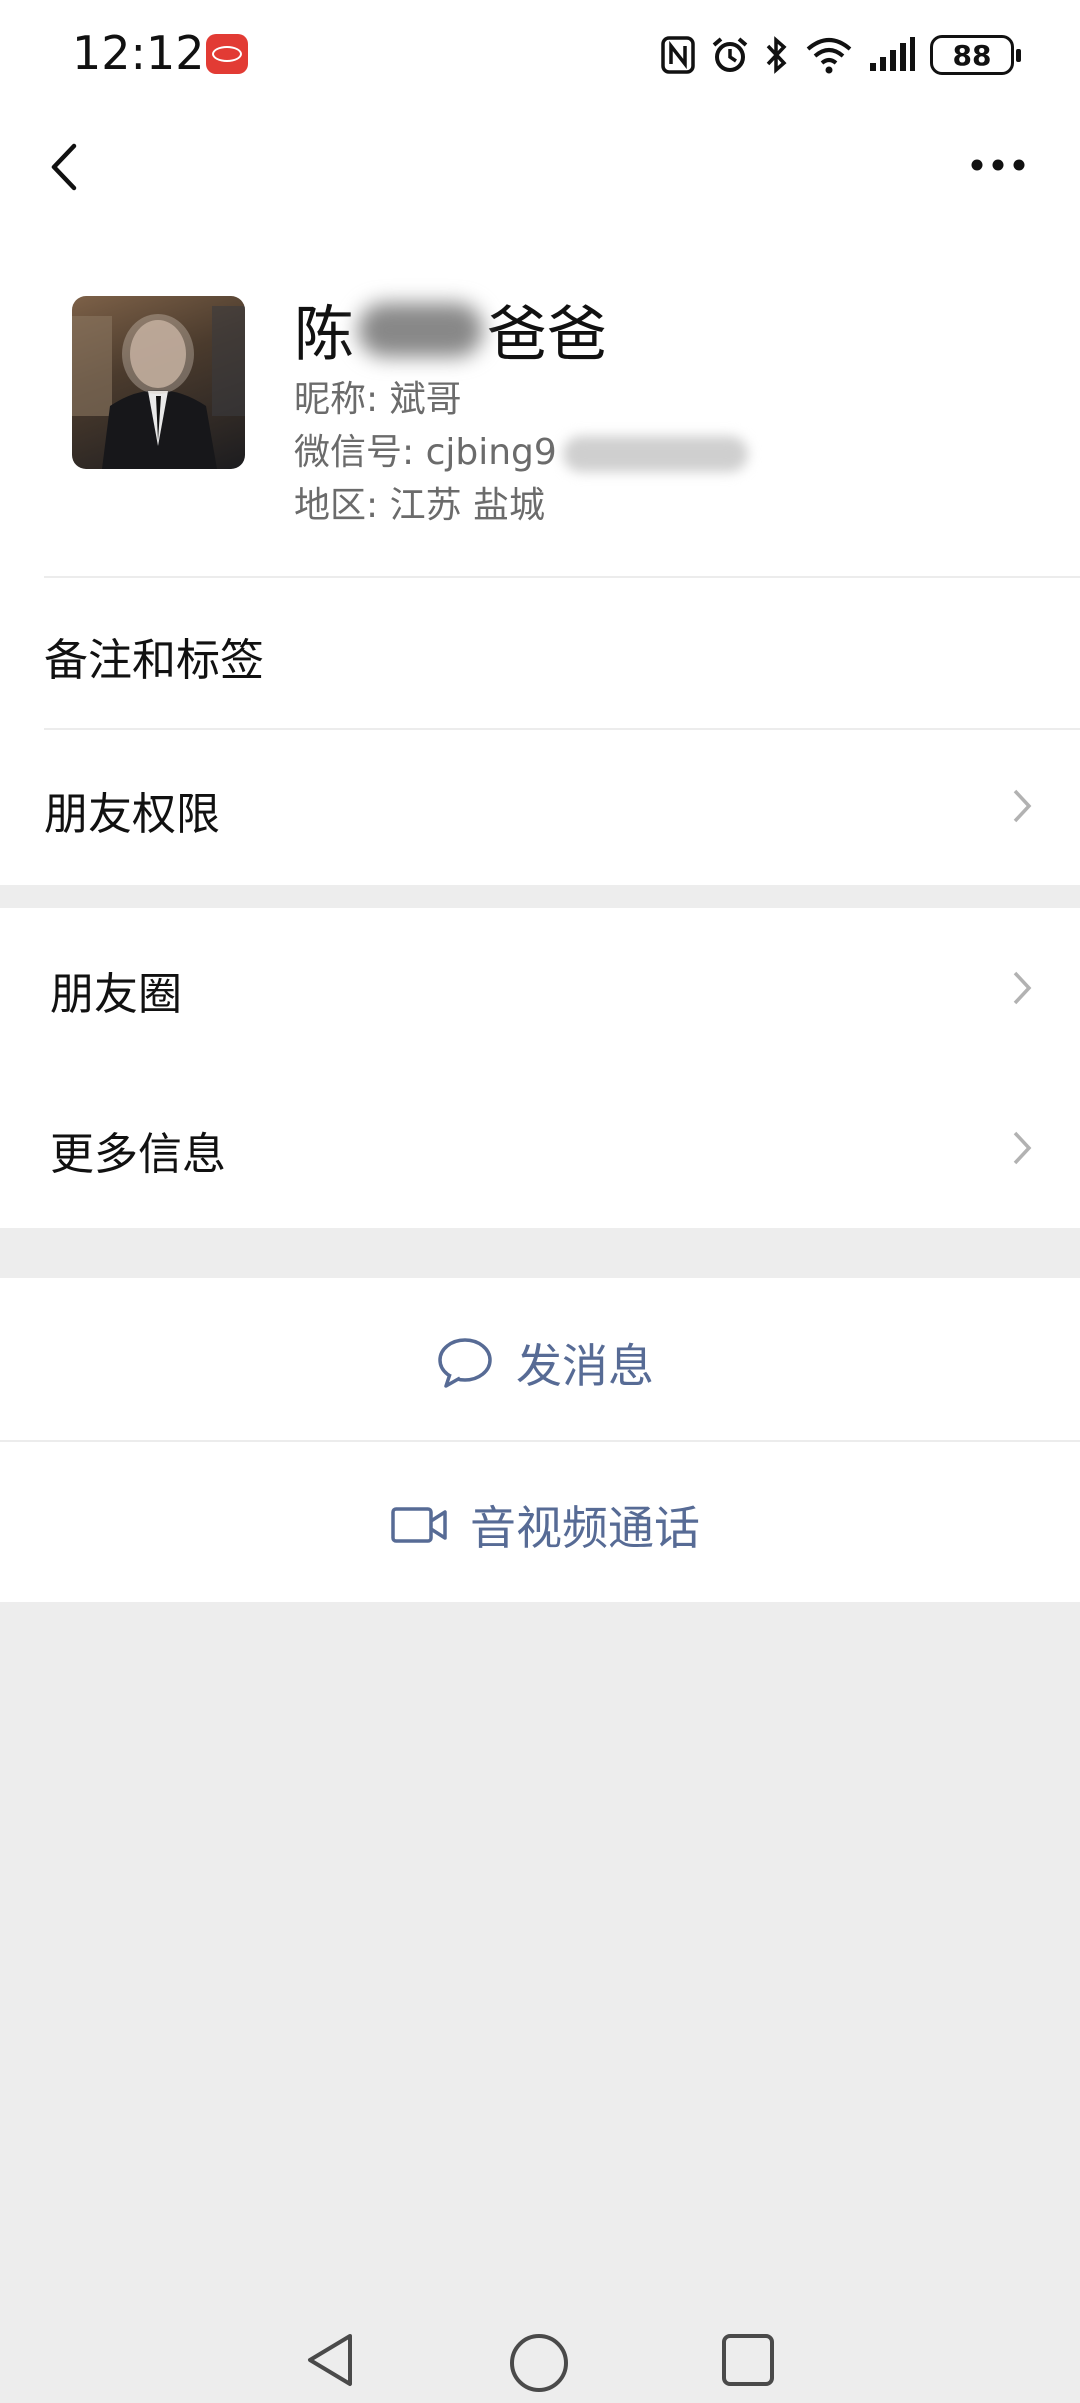 The width and height of the screenshot is (1080, 2403). What do you see at coordinates (539, 2363) in the screenshot?
I see `nav-home-icon` at bounding box center [539, 2363].